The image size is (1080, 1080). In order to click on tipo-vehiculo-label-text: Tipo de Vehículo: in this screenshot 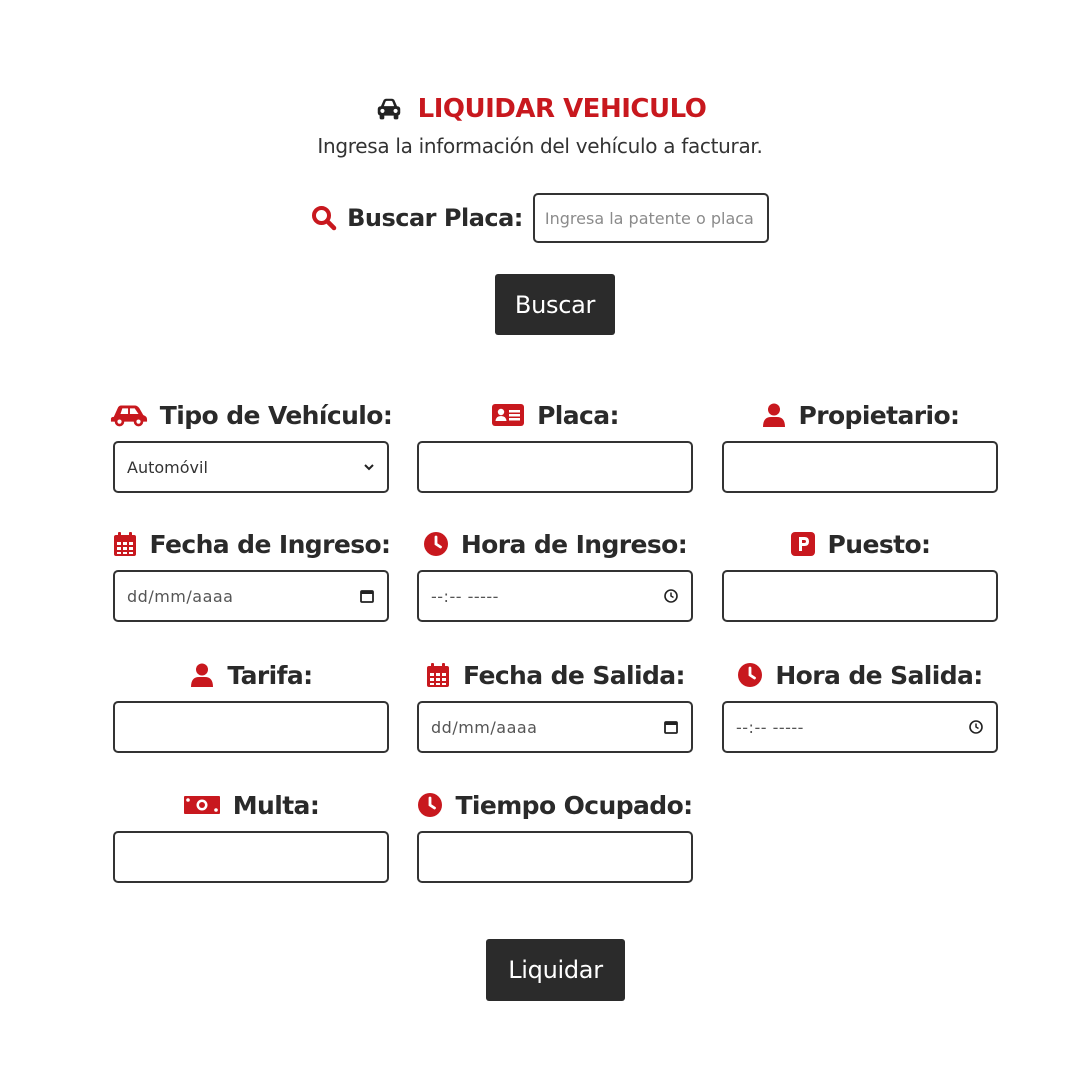, I will do `click(276, 415)`.